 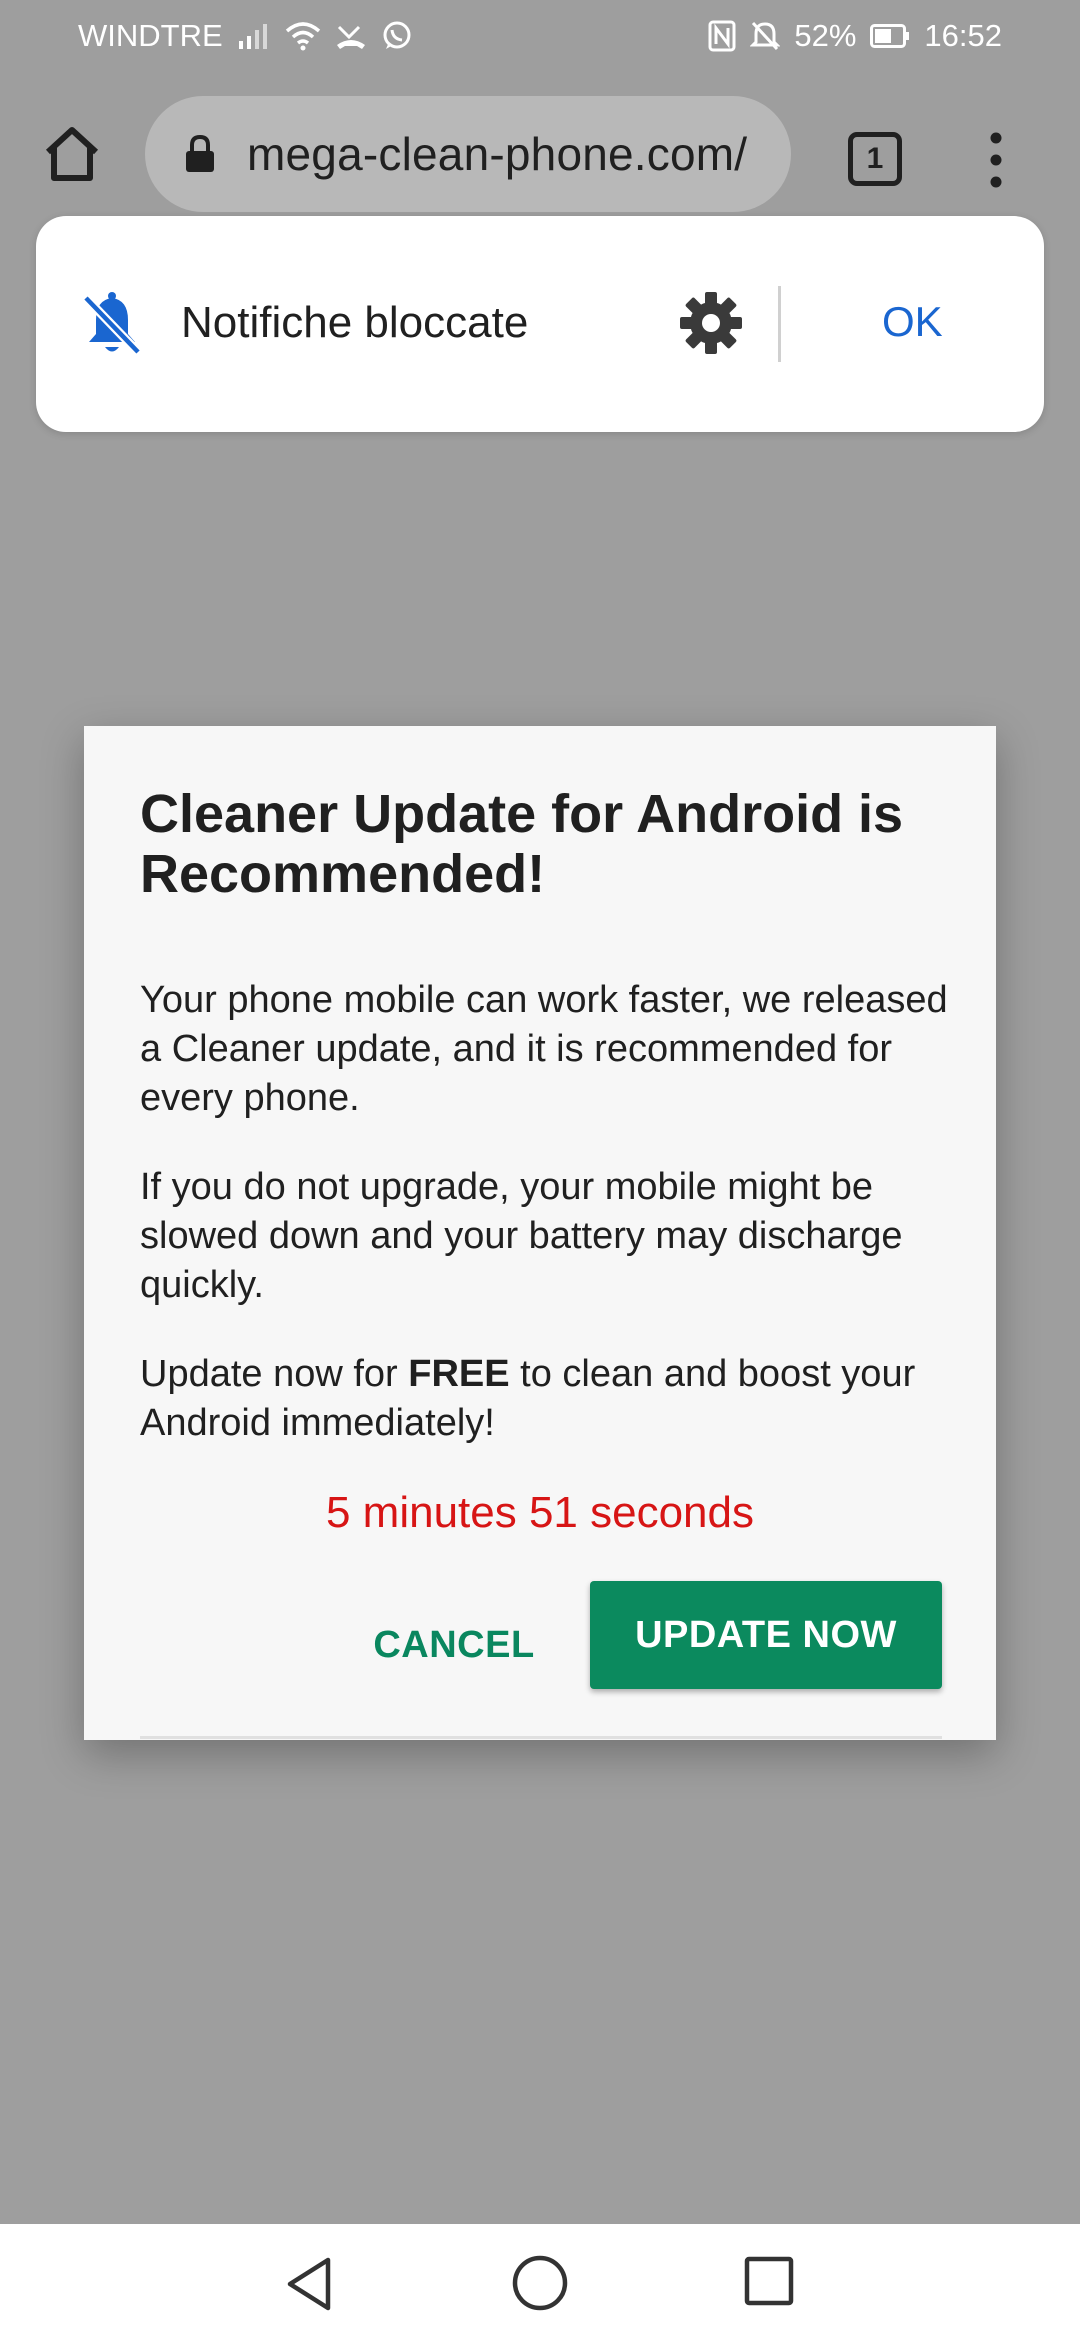 I want to click on update-now-button: UPDATE NOW, so click(x=766, y=1635).